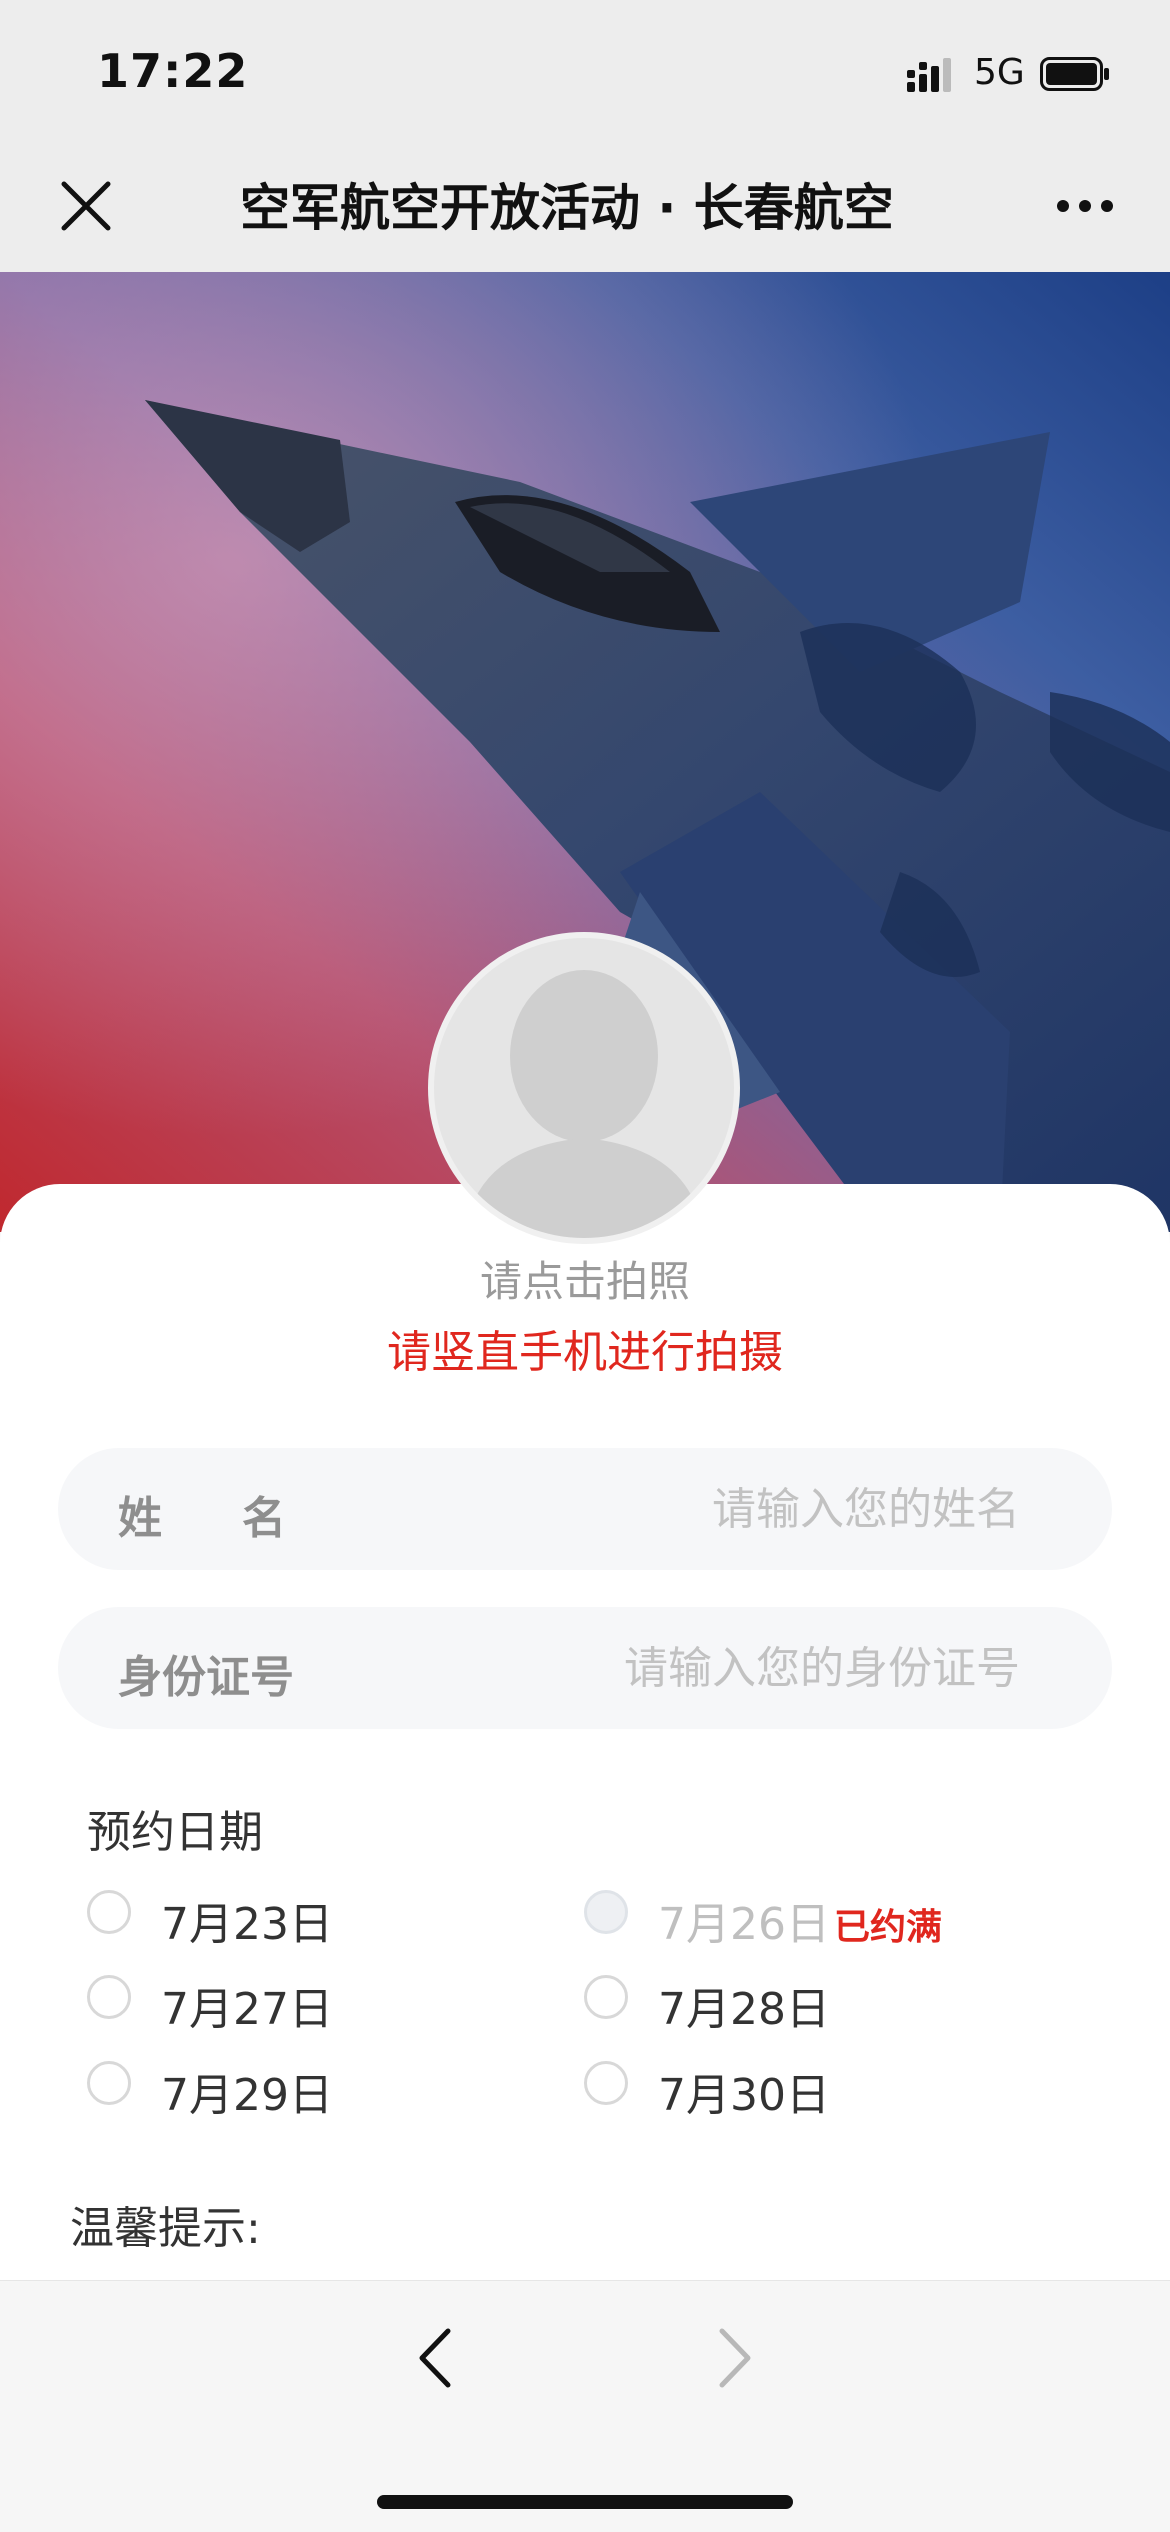 This screenshot has height=2532, width=1170. Describe the element at coordinates (744, 2009) in the screenshot. I see `date-label: 7月28日` at that location.